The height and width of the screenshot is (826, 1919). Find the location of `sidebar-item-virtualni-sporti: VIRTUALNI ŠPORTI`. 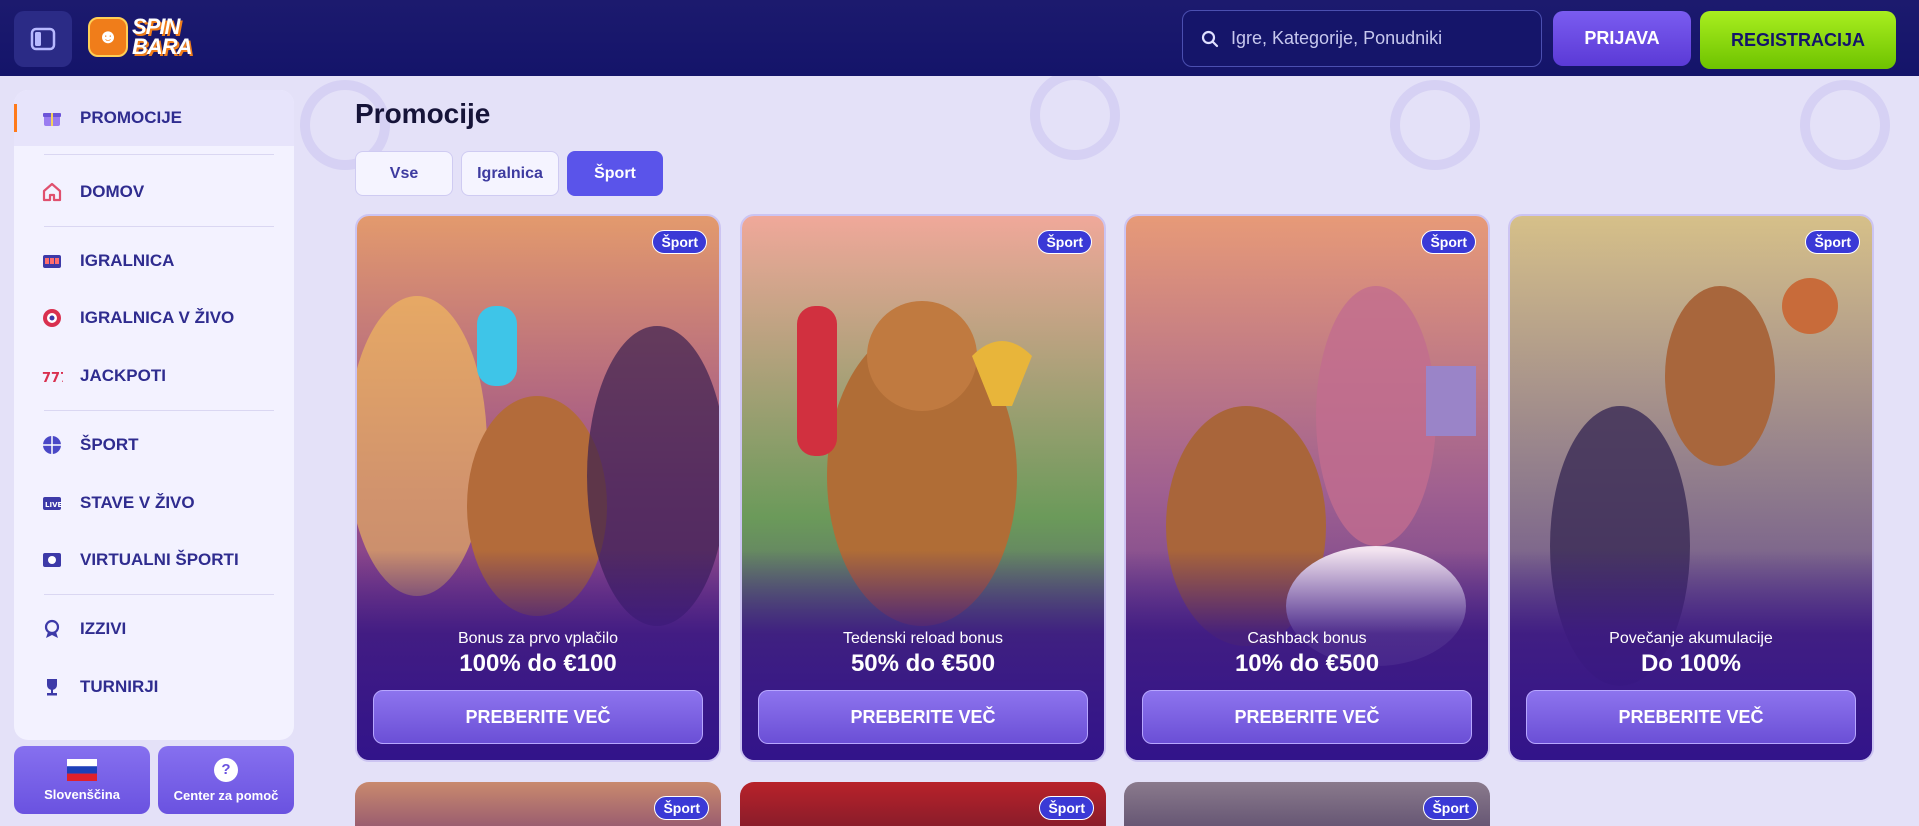

sidebar-item-virtualni-sporti: VIRTUALNI ŠPORTI is located at coordinates (154, 560).